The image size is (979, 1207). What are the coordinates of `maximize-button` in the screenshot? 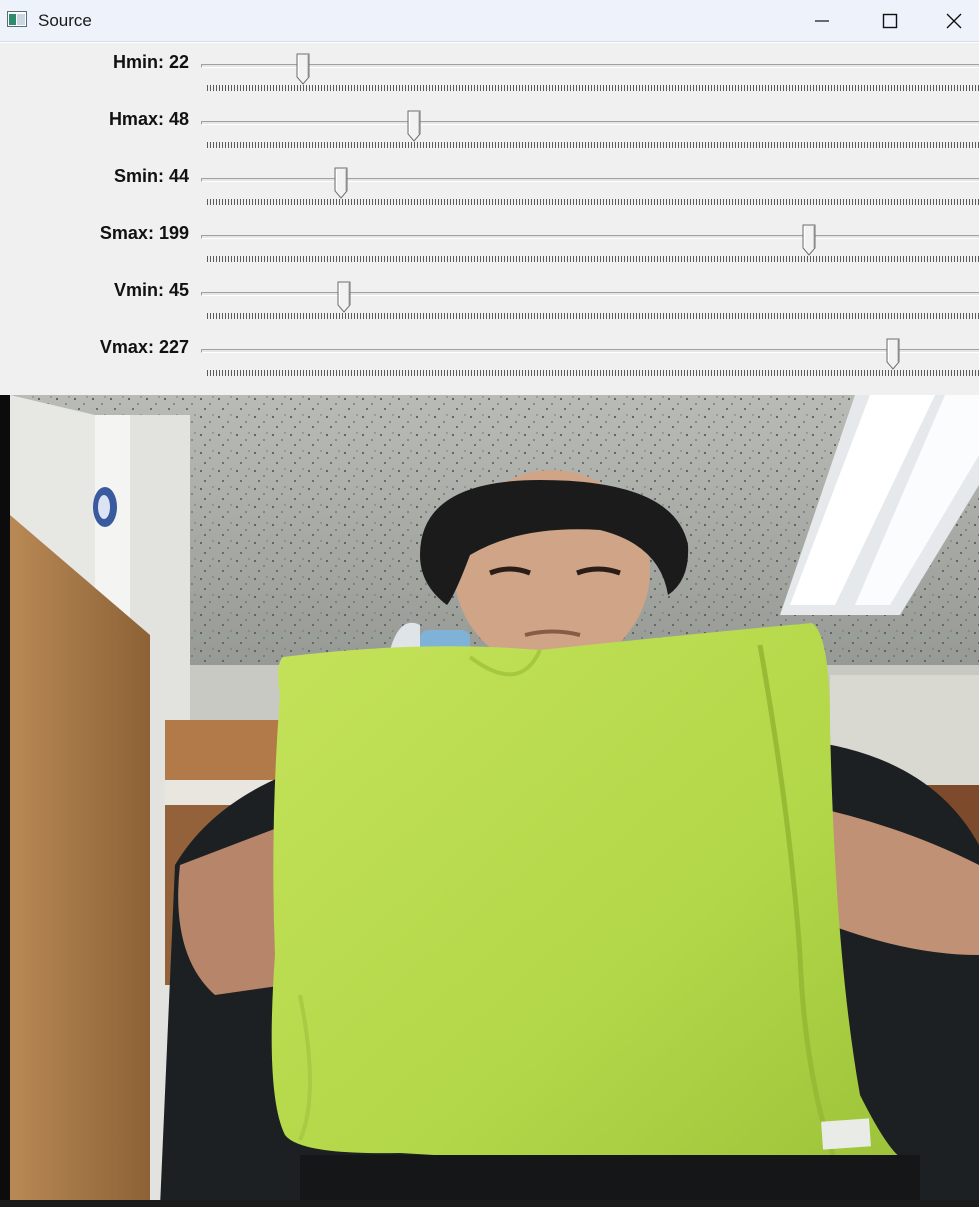 It's located at (890, 21).